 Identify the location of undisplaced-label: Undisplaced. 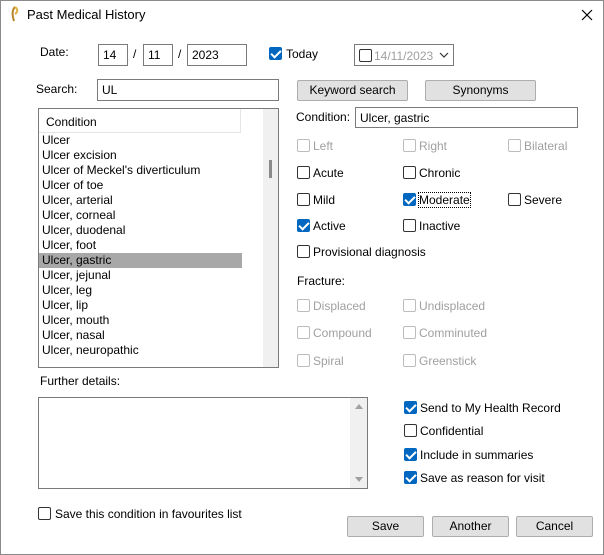
(452, 306).